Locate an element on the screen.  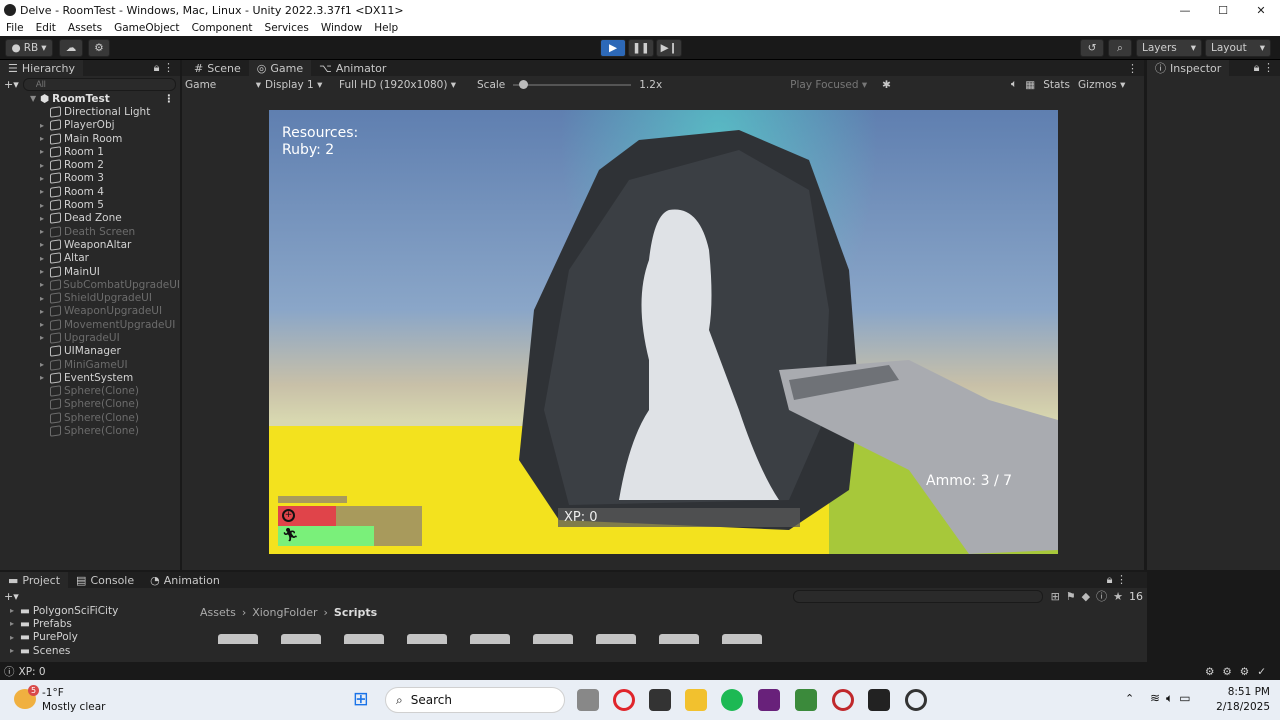
mute-audio-icon: 🔈︎ is located at coordinates (1014, 84).